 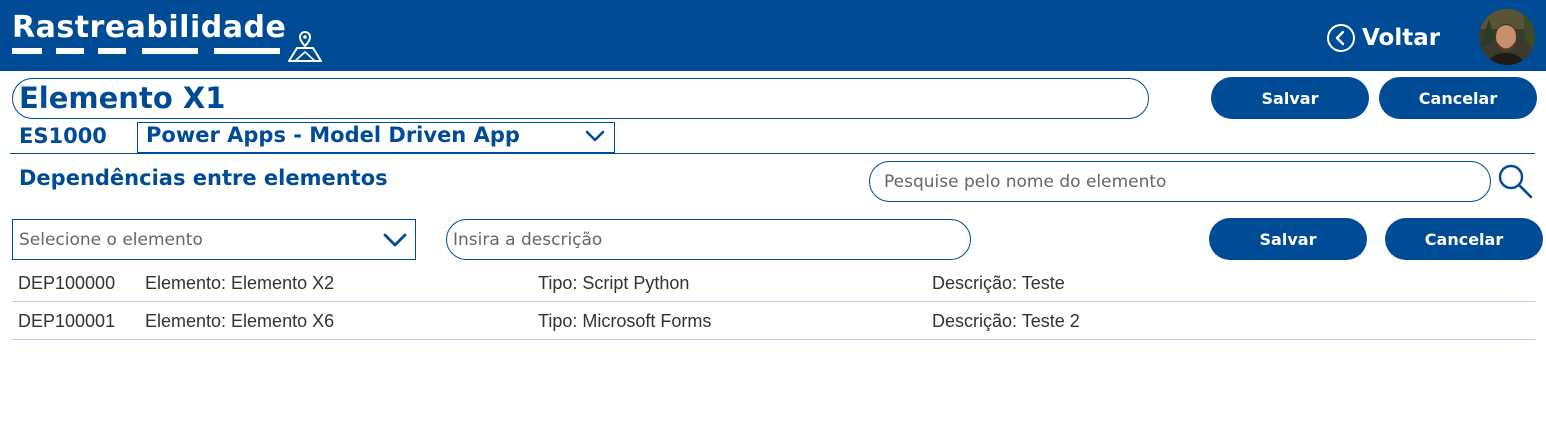 What do you see at coordinates (1401, 38) in the screenshot?
I see `back-label: Voltar` at bounding box center [1401, 38].